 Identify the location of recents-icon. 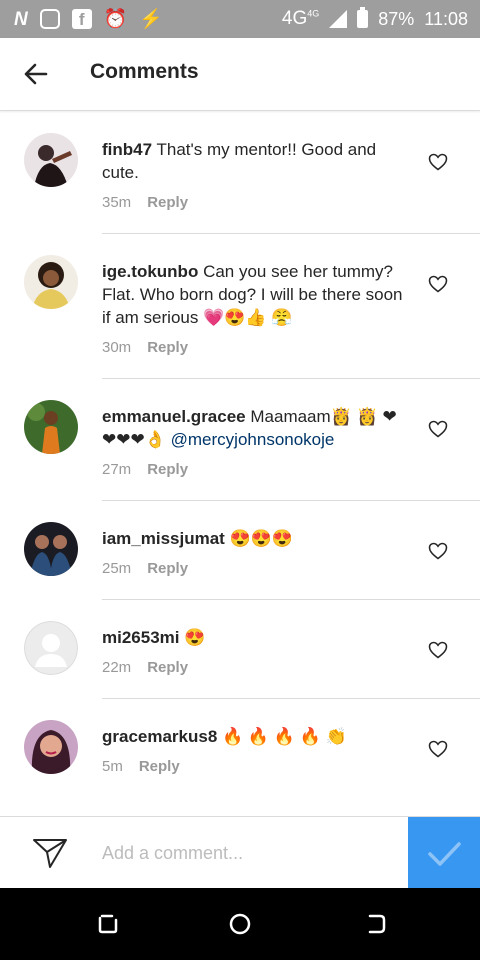
(108, 924).